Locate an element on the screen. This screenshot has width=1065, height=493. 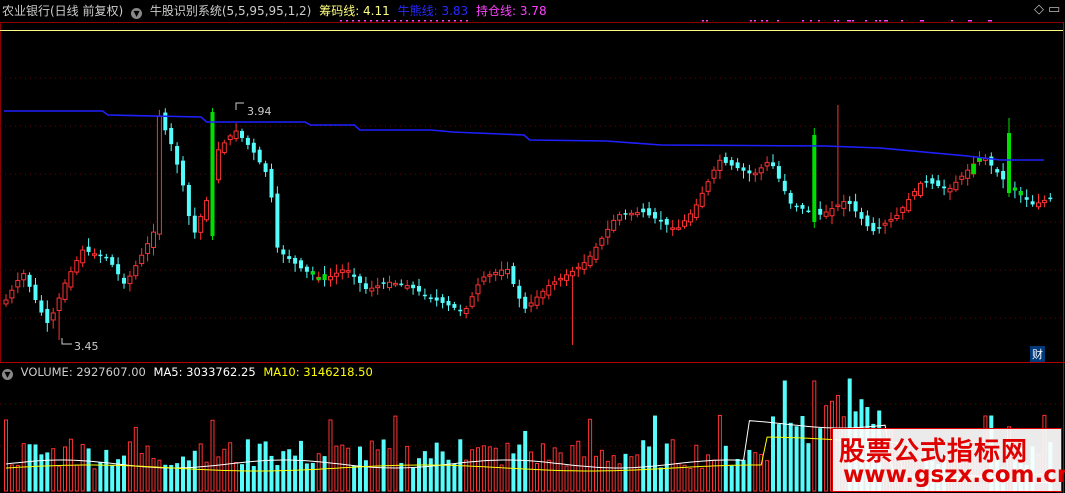
indicator-name: 牛股识别系统(5,5,95,95,1,2) is located at coordinates (231, 11).